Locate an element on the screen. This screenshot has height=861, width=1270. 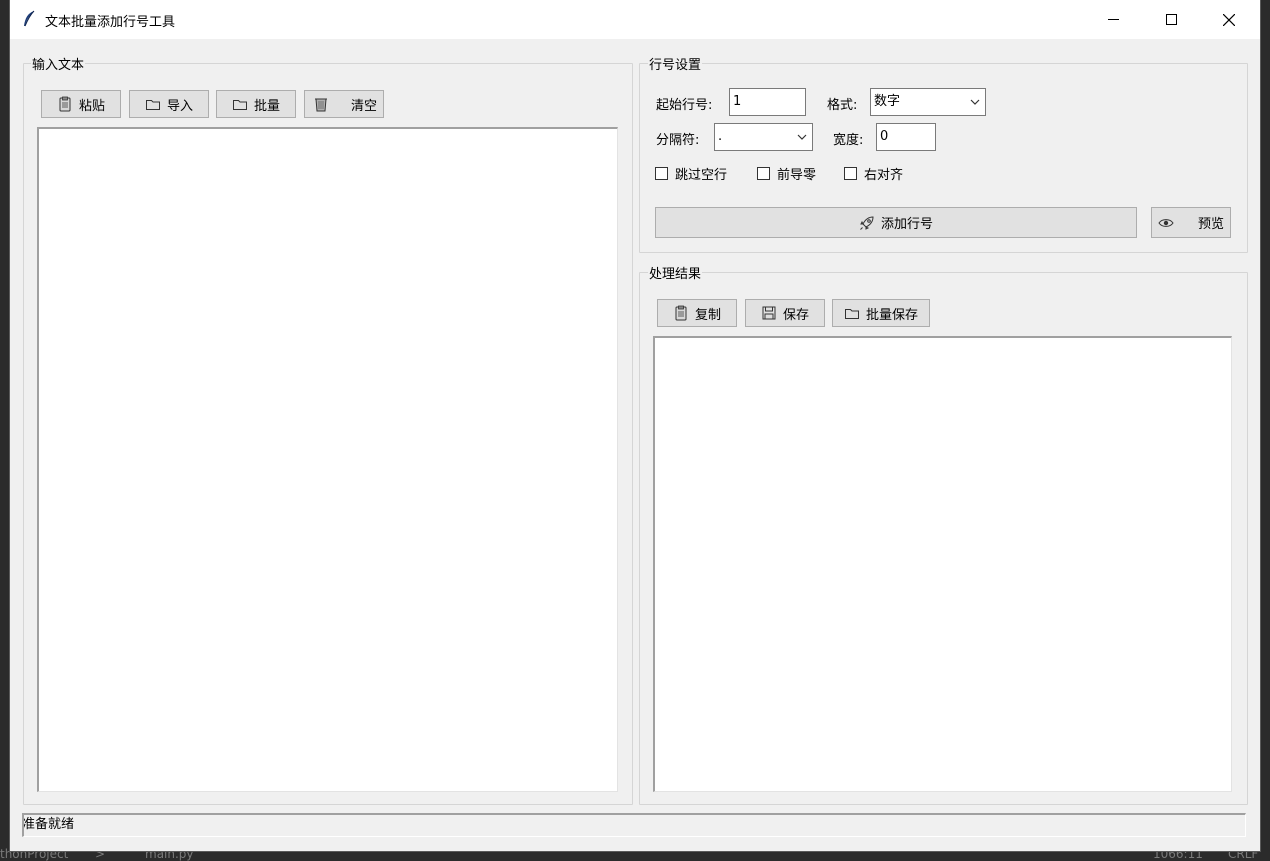
import-button: 导入 is located at coordinates (169, 104).